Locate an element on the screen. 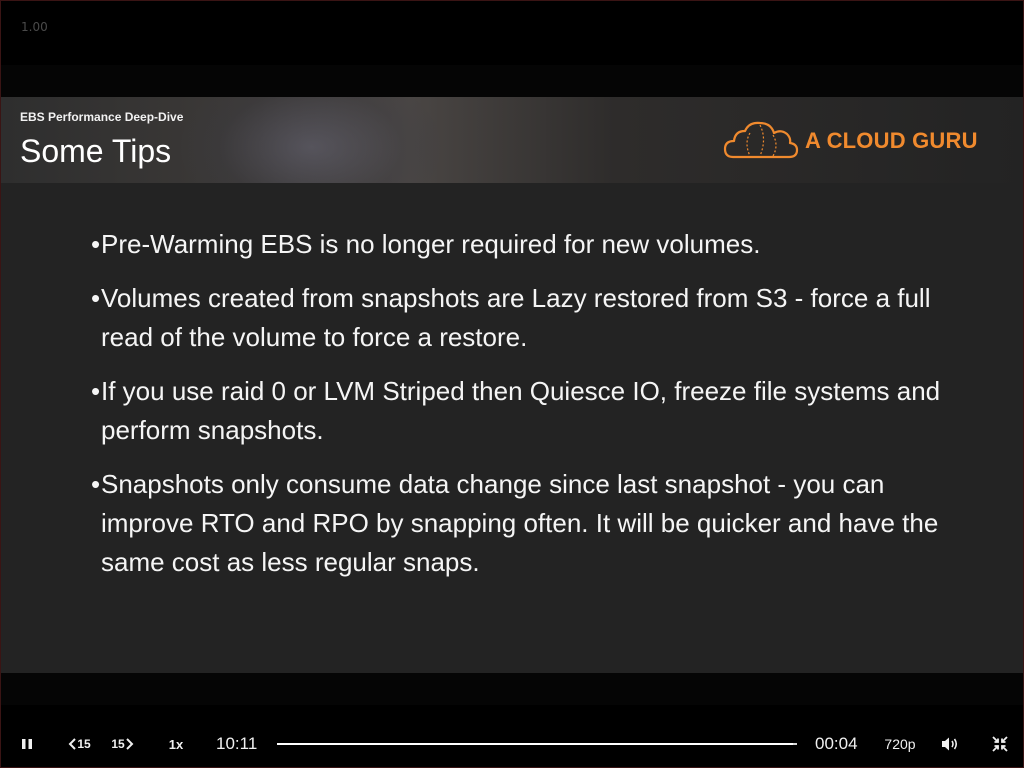 Image resolution: width=1024 pixels, height=768 pixels. course-name: EBS Performance Deep-Dive is located at coordinates (102, 117).